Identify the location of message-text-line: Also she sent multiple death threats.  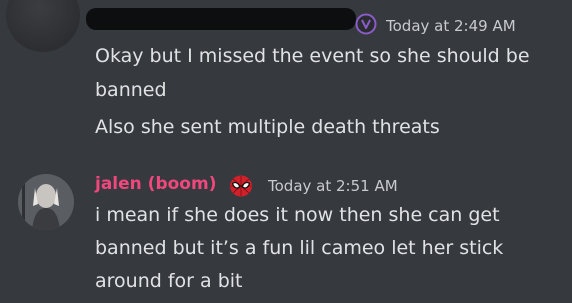
(267, 127).